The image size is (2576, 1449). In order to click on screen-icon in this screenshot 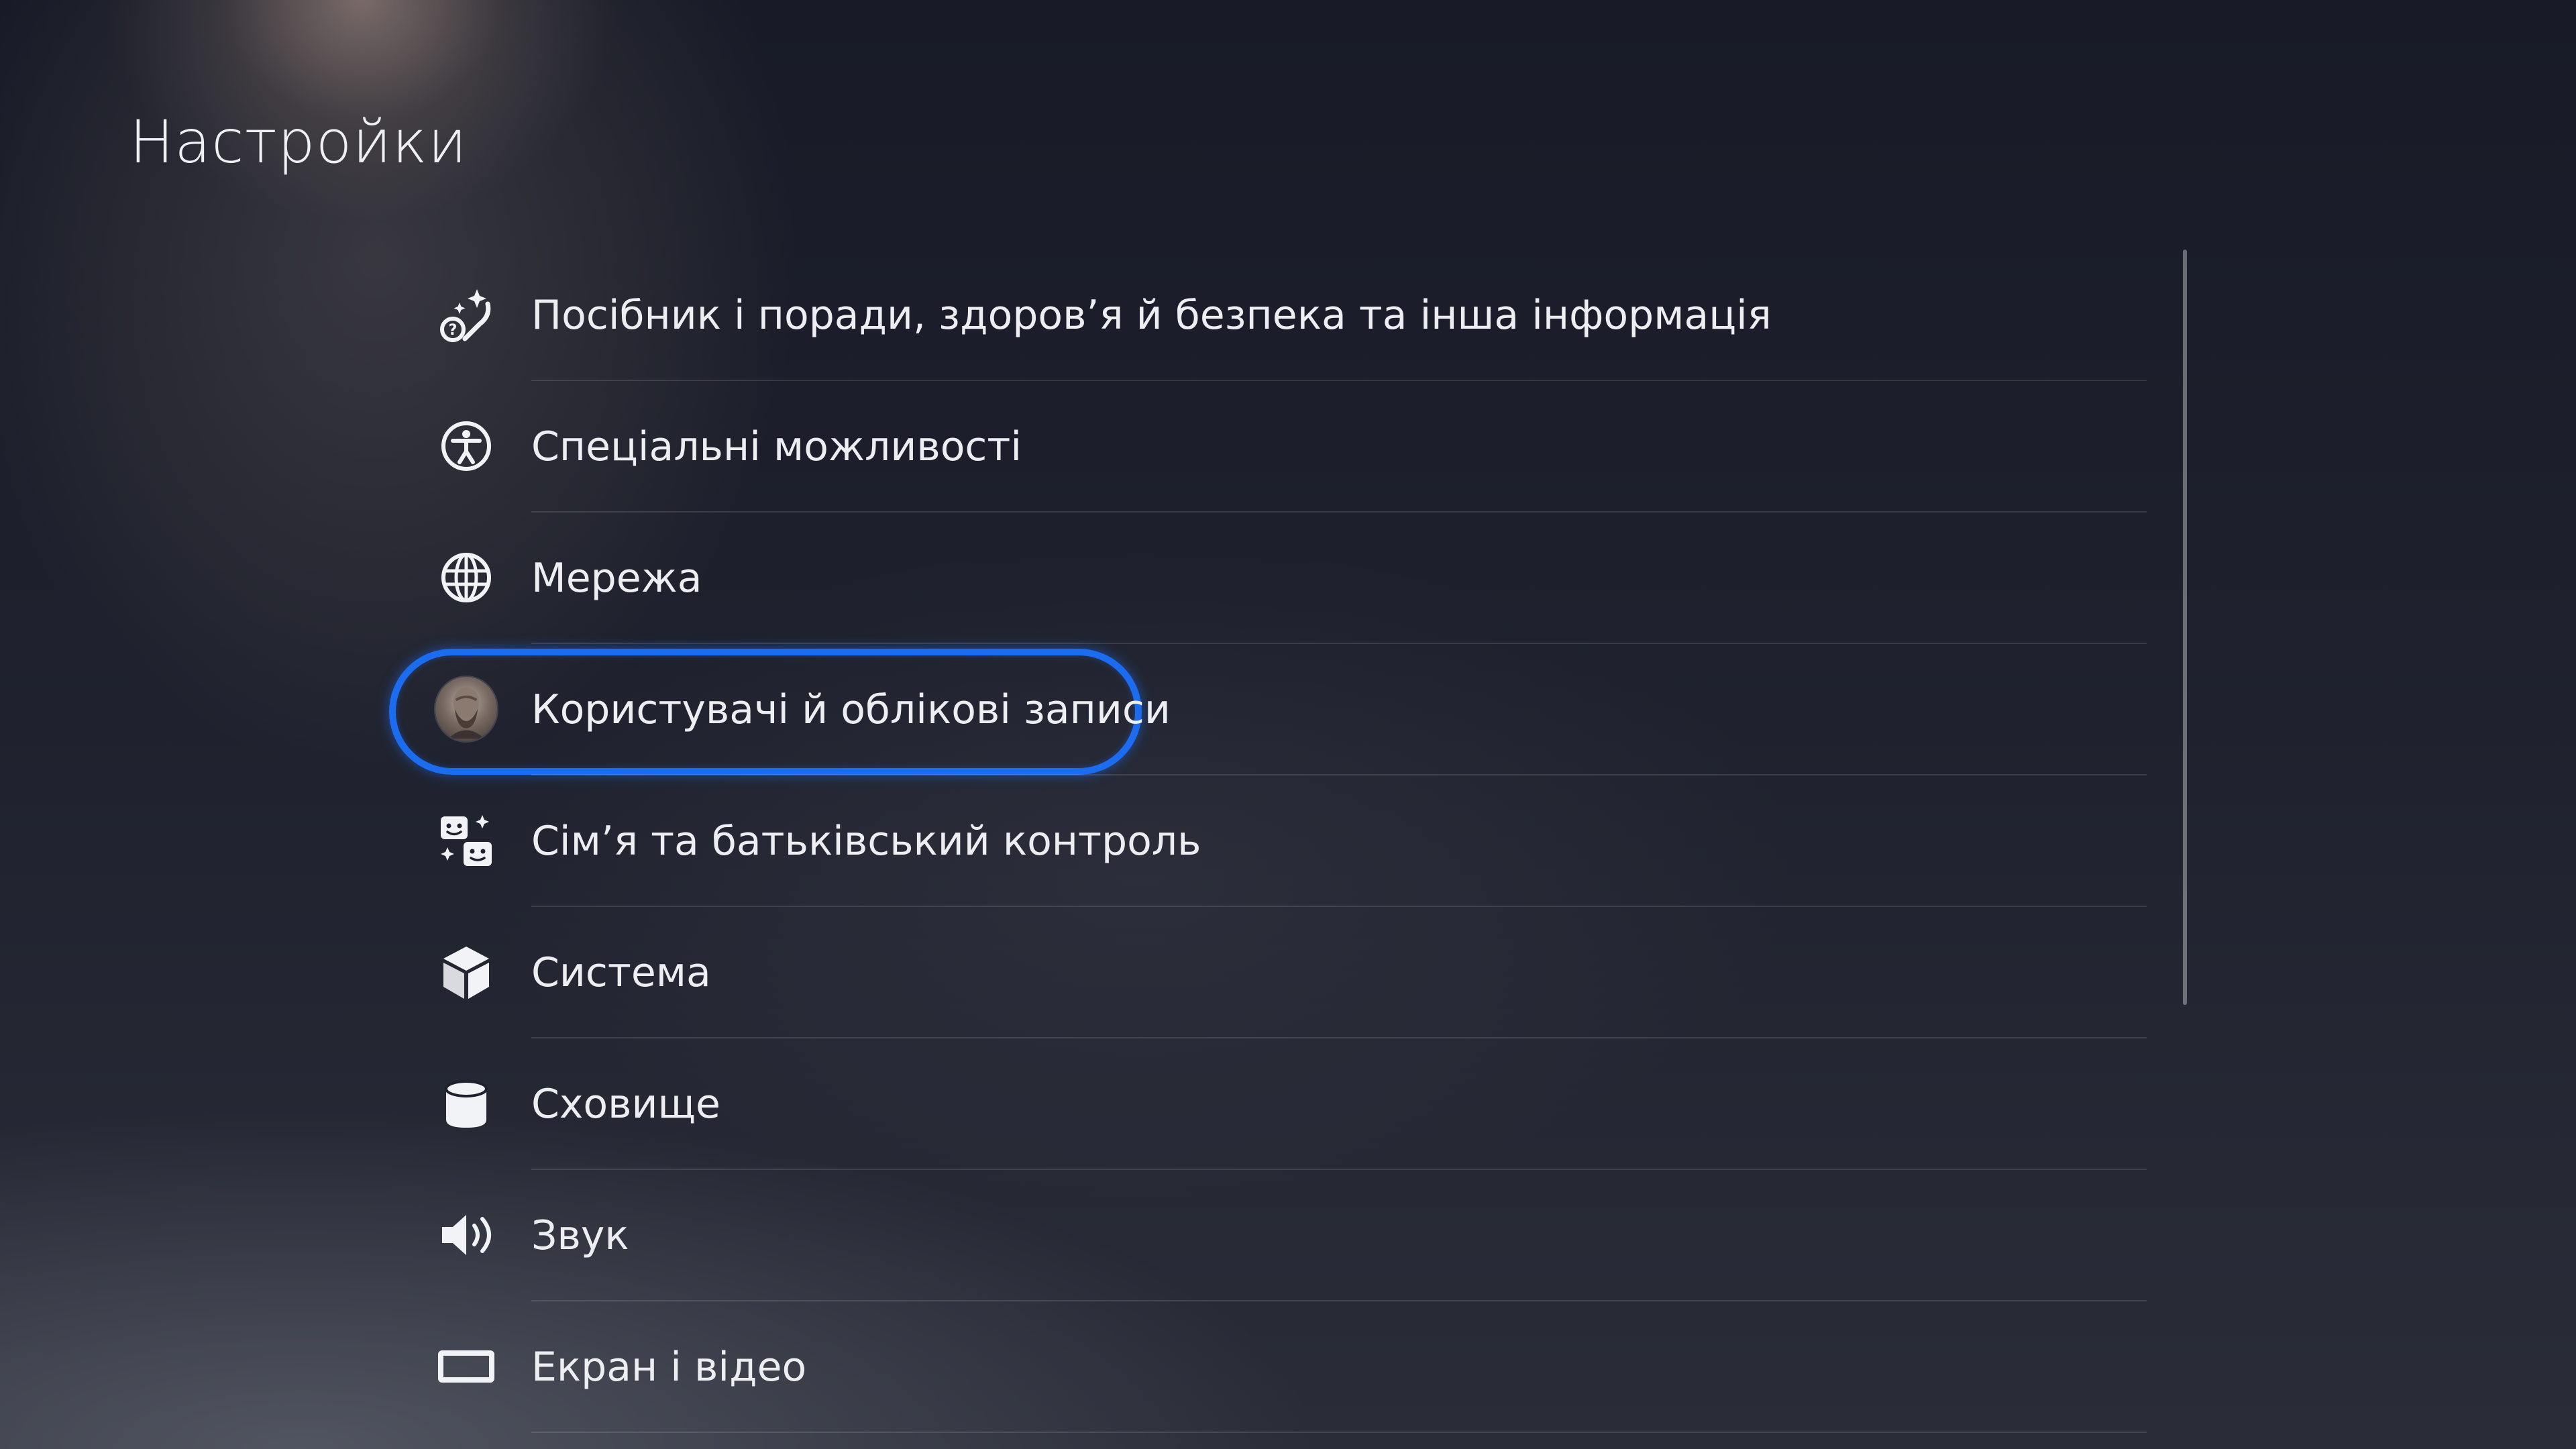, I will do `click(466, 1366)`.